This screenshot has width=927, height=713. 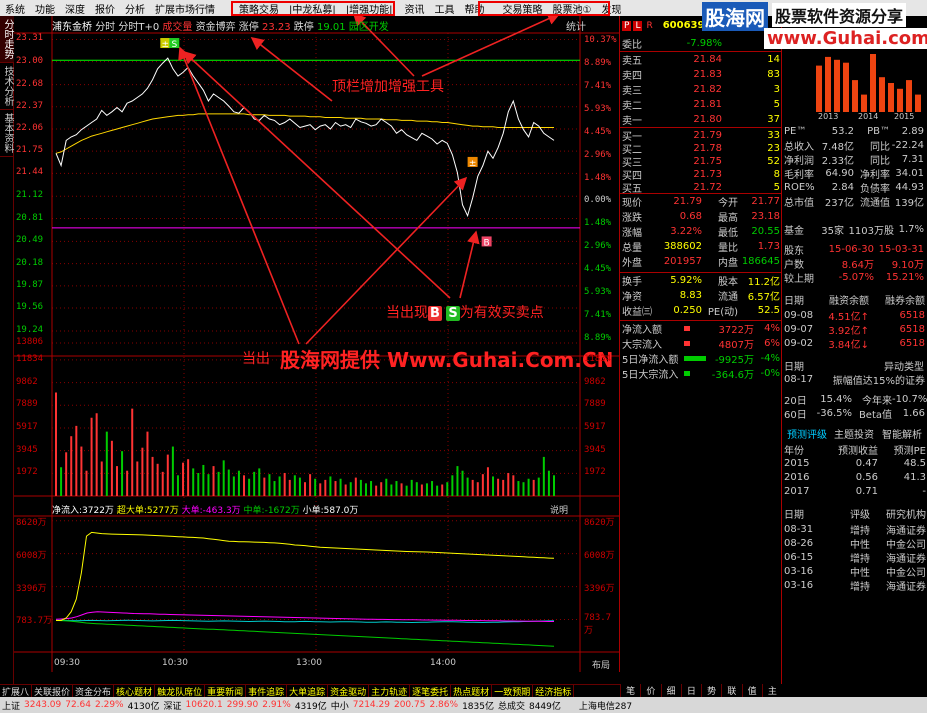 What do you see at coordinates (7, 350) in the screenshot?
I see `left-tabs: 分时走势 技术分析 基本资料` at bounding box center [7, 350].